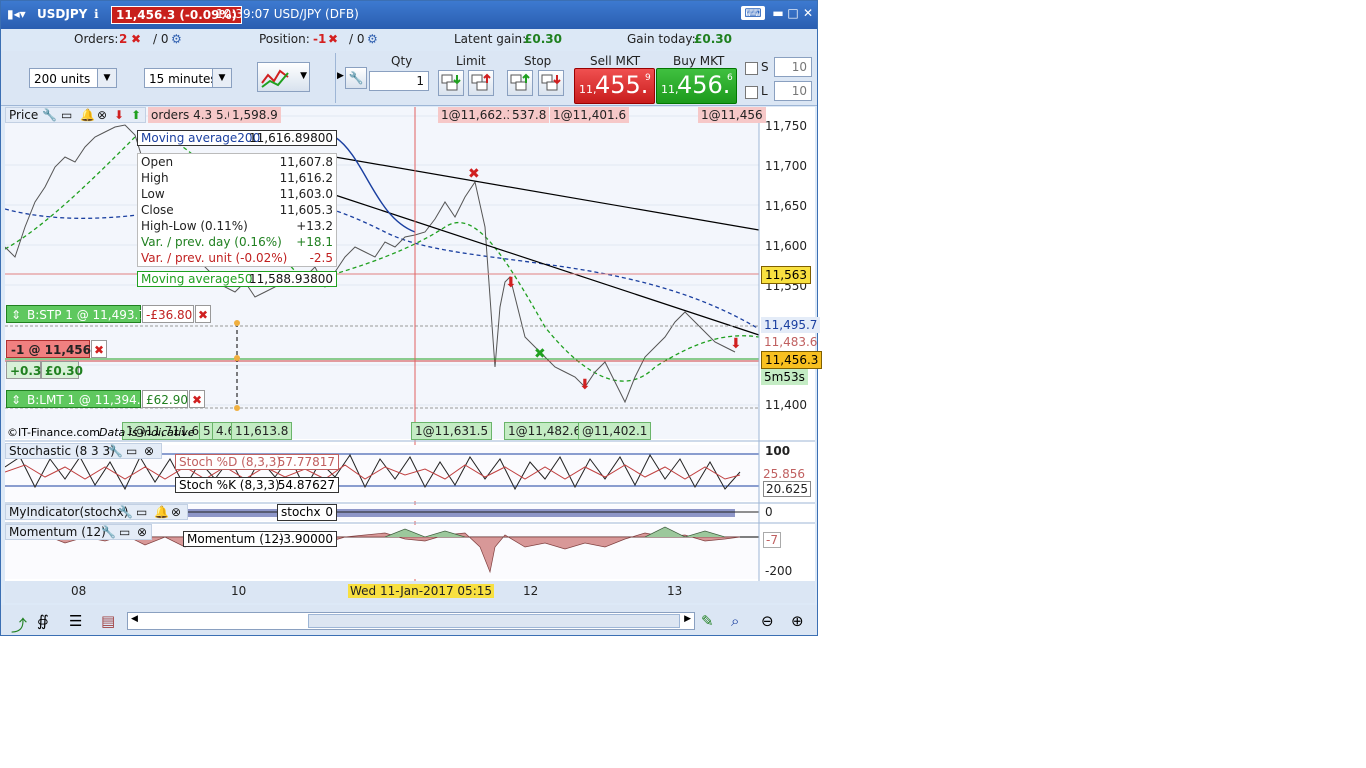 This screenshot has height=768, width=1366. What do you see at coordinates (622, 85) in the screenshot?
I see `sell-price-main: 455.` at bounding box center [622, 85].